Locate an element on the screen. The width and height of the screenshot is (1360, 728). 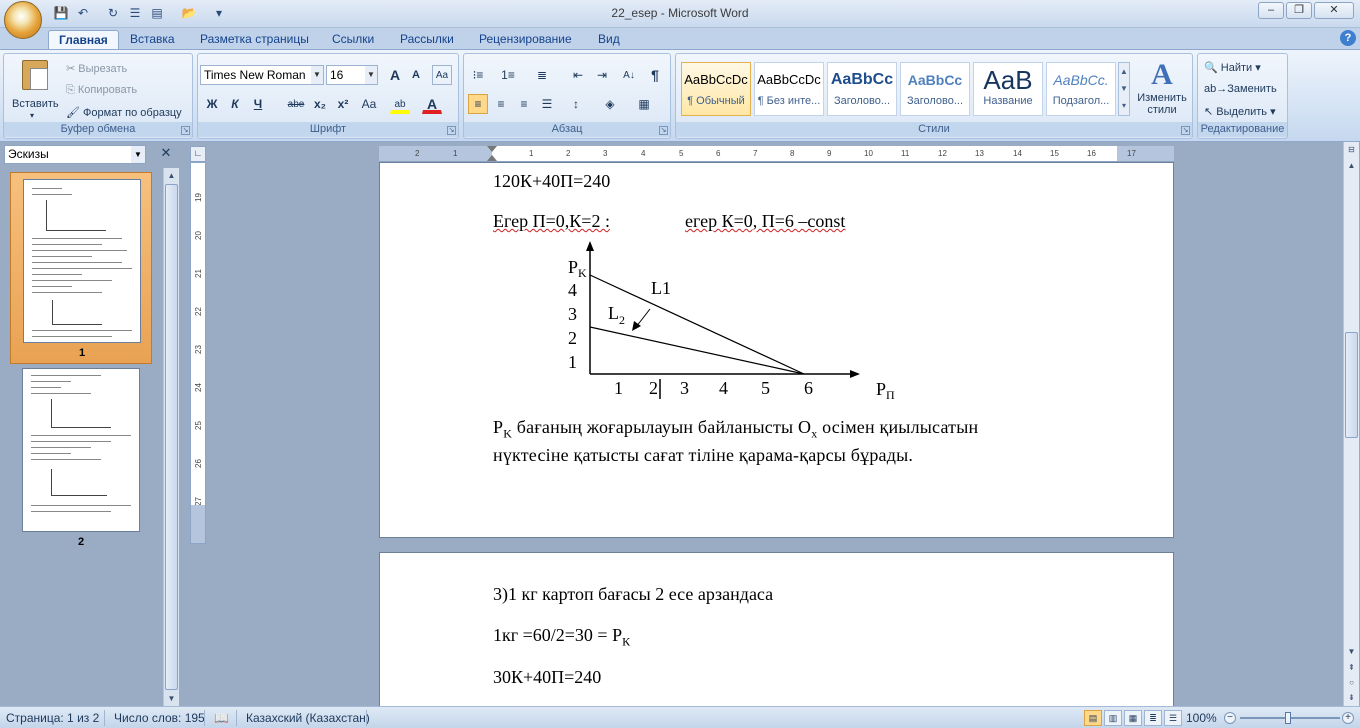
clipboard-dialog-launcher: ↘ is located at coordinates (185, 130).